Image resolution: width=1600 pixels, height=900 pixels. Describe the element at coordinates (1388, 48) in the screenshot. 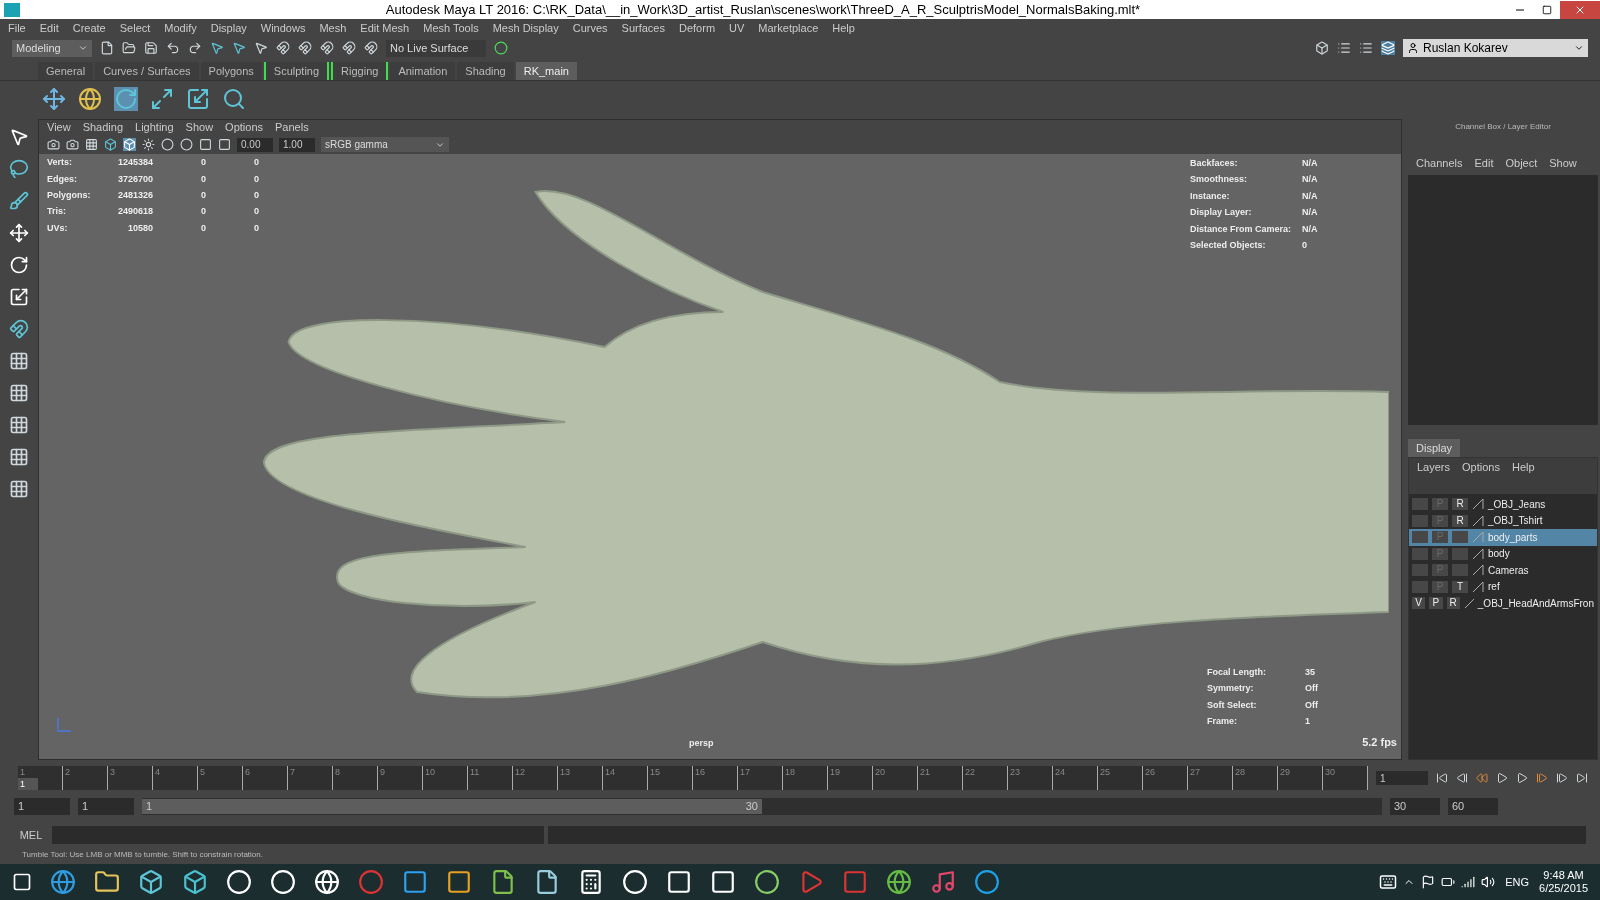

I see `layers-icon` at that location.